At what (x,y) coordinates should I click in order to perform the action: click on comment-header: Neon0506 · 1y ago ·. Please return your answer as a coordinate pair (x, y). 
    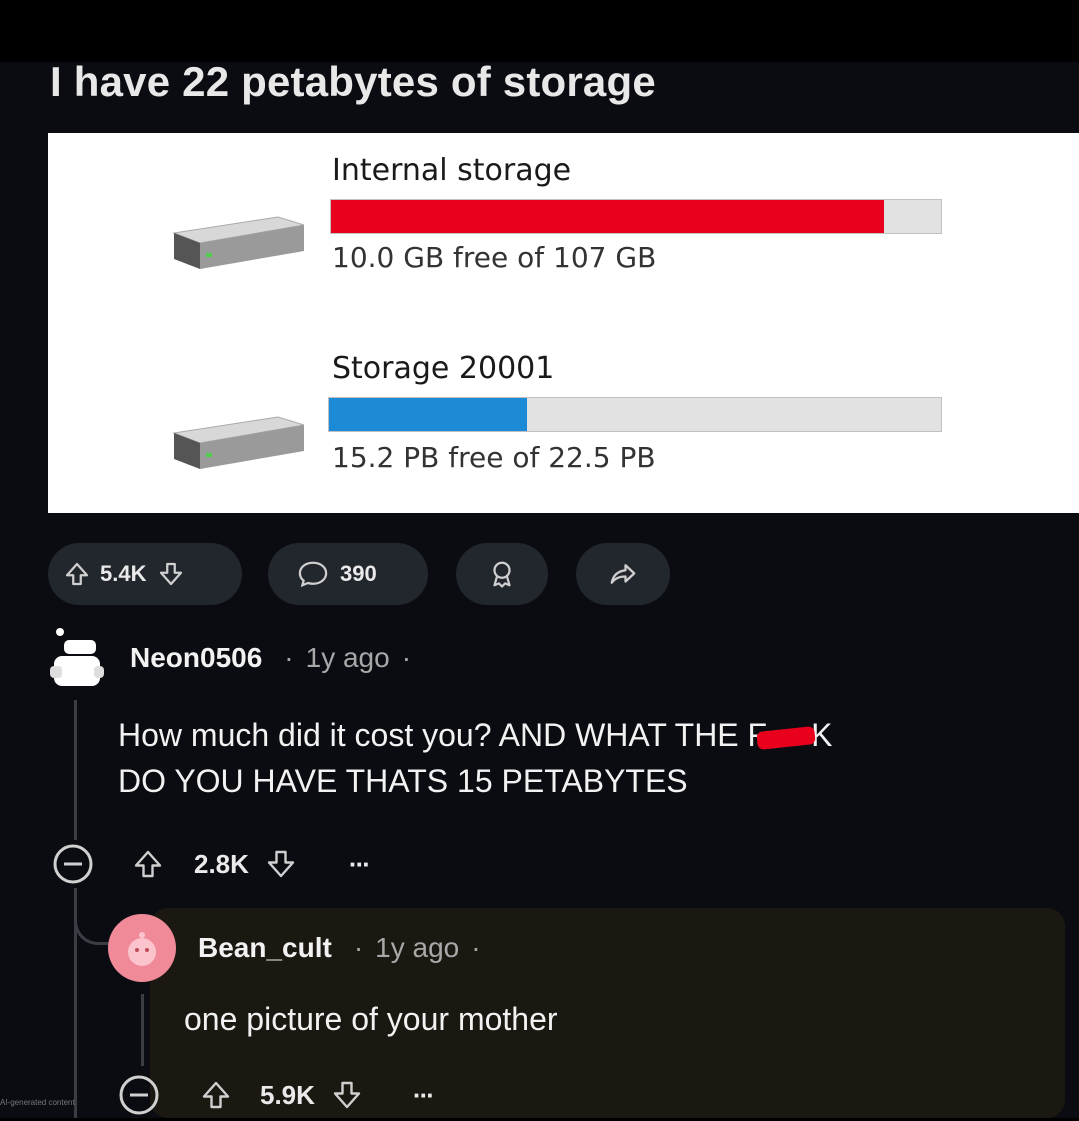
    Looking at the image, I should click on (270, 658).